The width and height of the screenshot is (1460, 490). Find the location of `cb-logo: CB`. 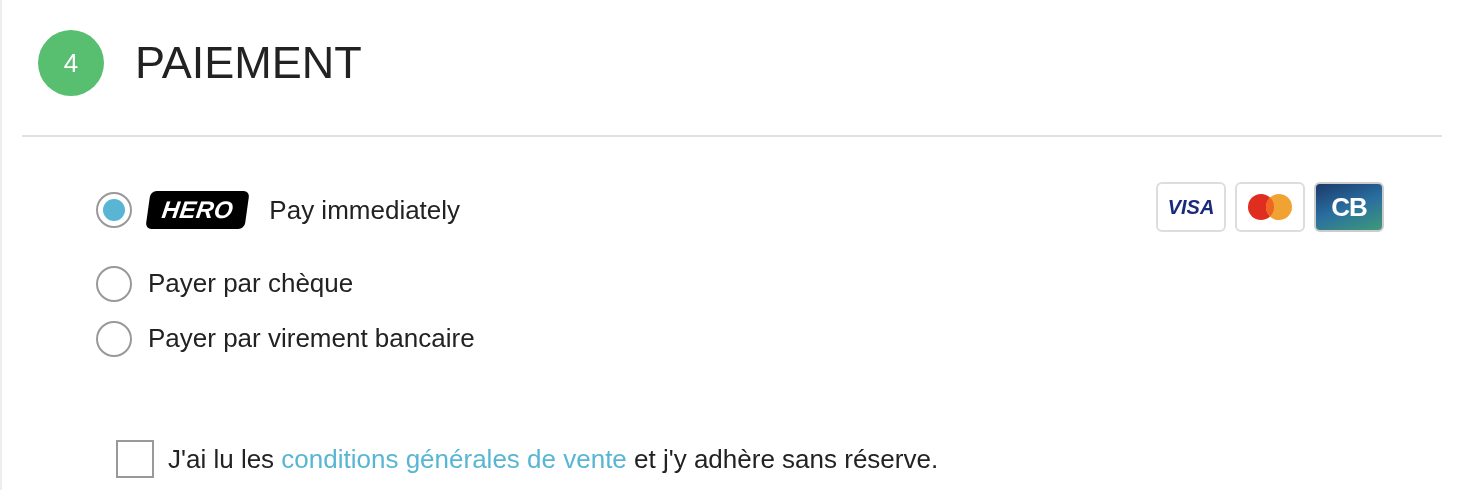

cb-logo: CB is located at coordinates (1349, 207).